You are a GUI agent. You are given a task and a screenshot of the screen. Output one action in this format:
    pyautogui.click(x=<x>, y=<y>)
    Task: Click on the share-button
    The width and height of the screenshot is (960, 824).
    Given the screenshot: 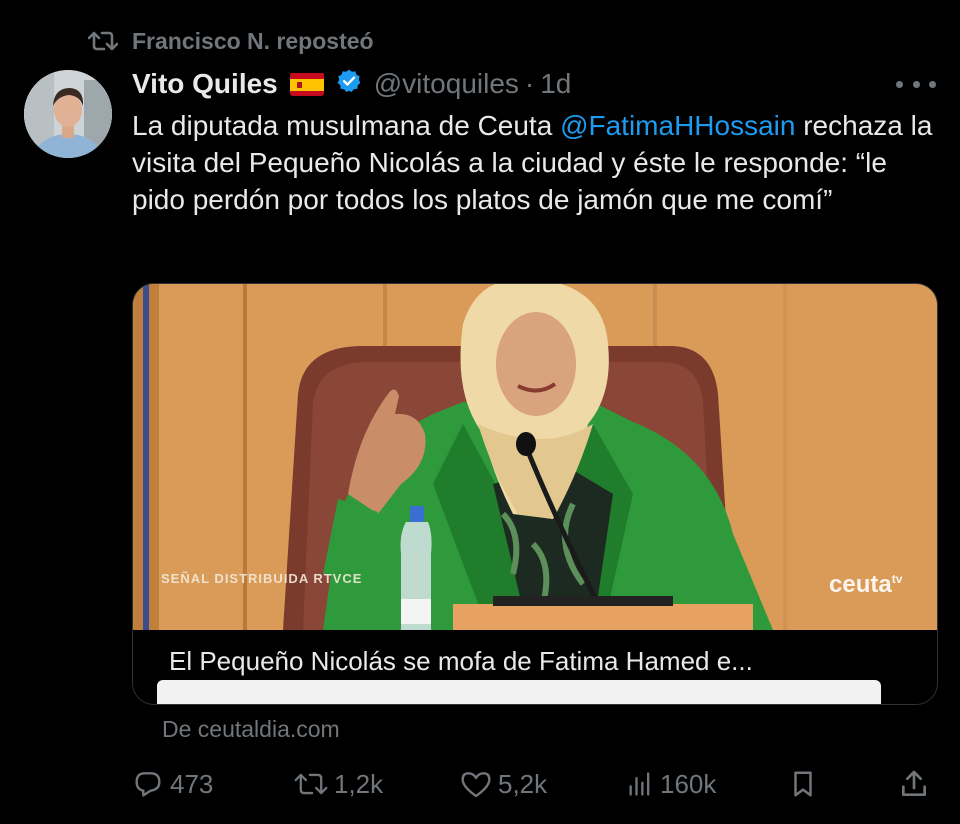 What is the action you would take?
    pyautogui.click(x=914, y=784)
    